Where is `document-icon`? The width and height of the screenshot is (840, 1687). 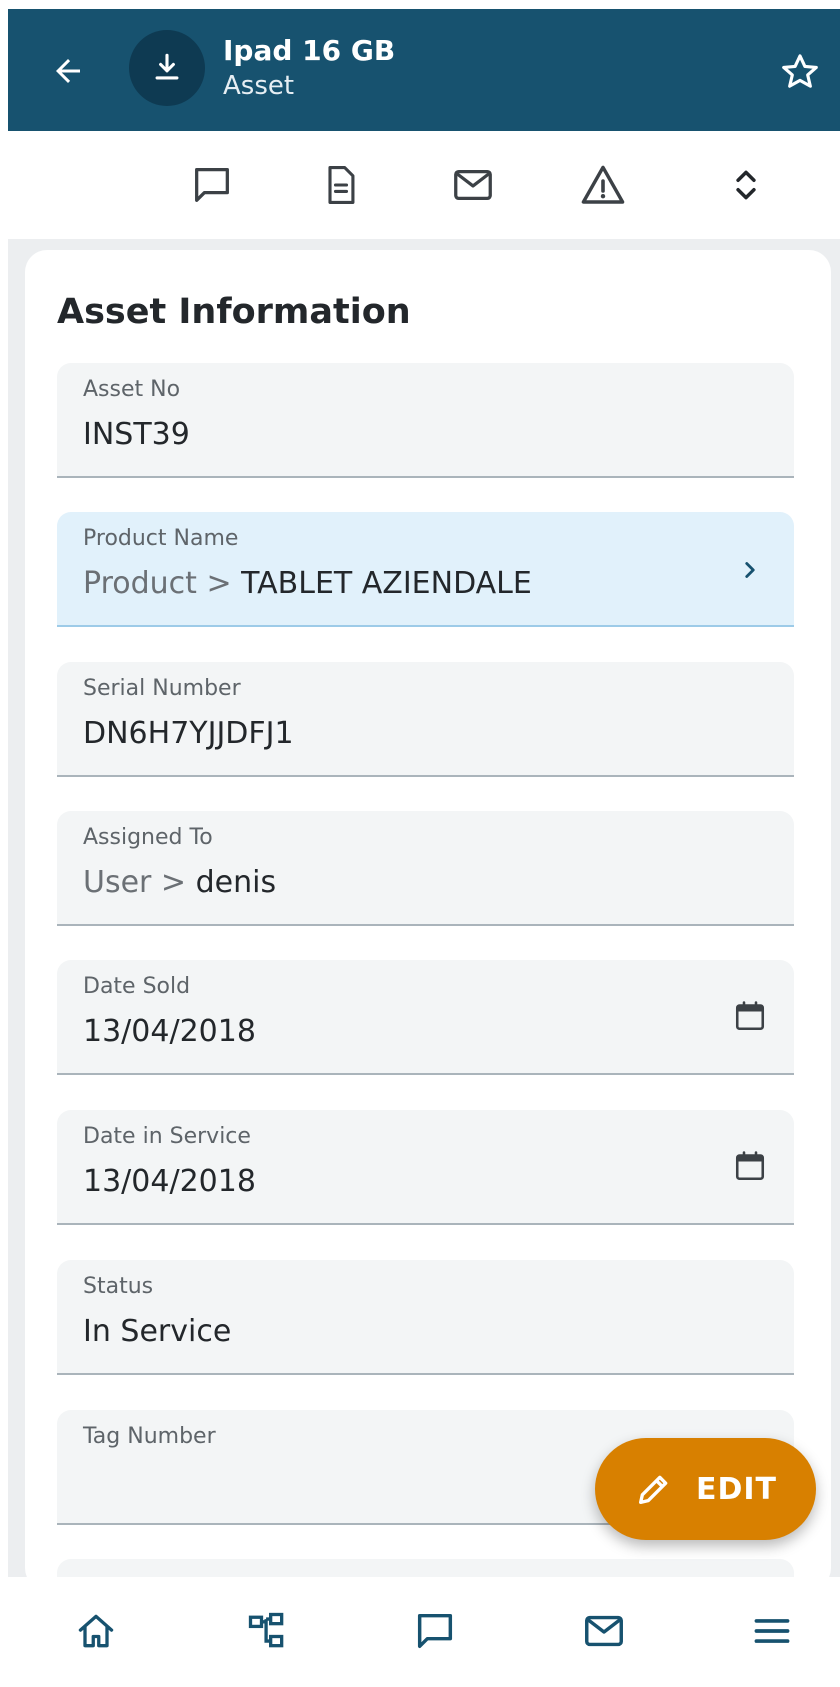 document-icon is located at coordinates (341, 185).